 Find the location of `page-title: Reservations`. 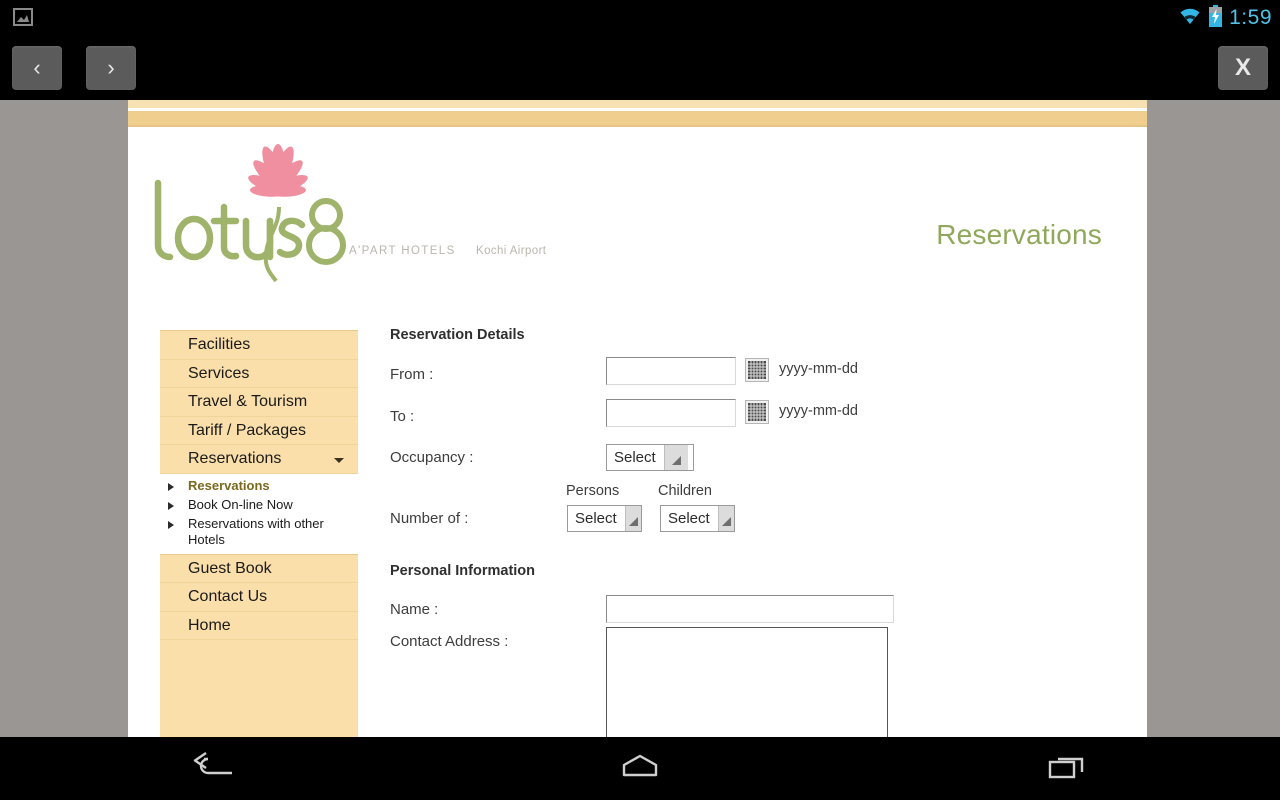

page-title: Reservations is located at coordinates (1019, 234).